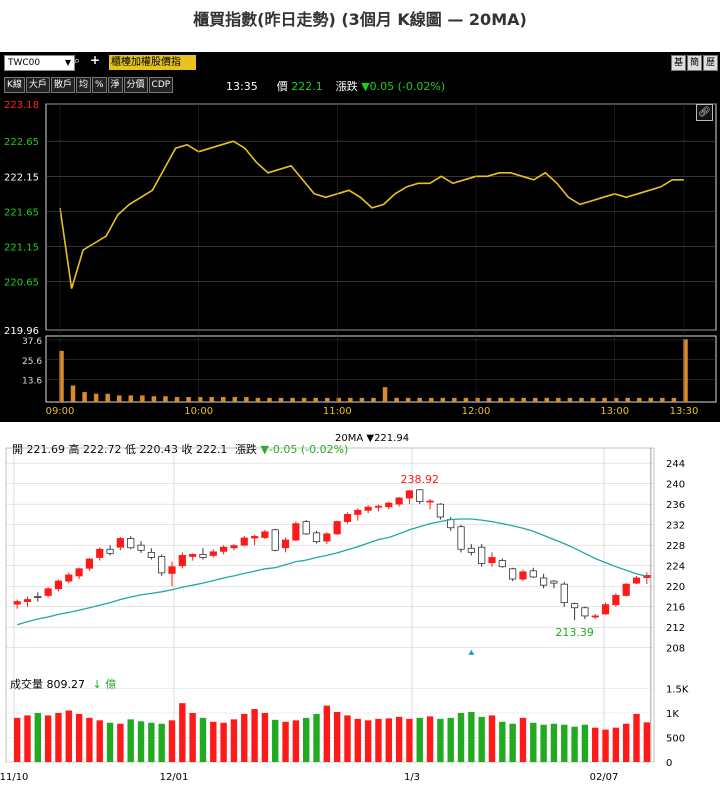 This screenshot has width=720, height=786. Describe the element at coordinates (21, 105) in the screenshot. I see `price-tick-label: 223.18` at that location.